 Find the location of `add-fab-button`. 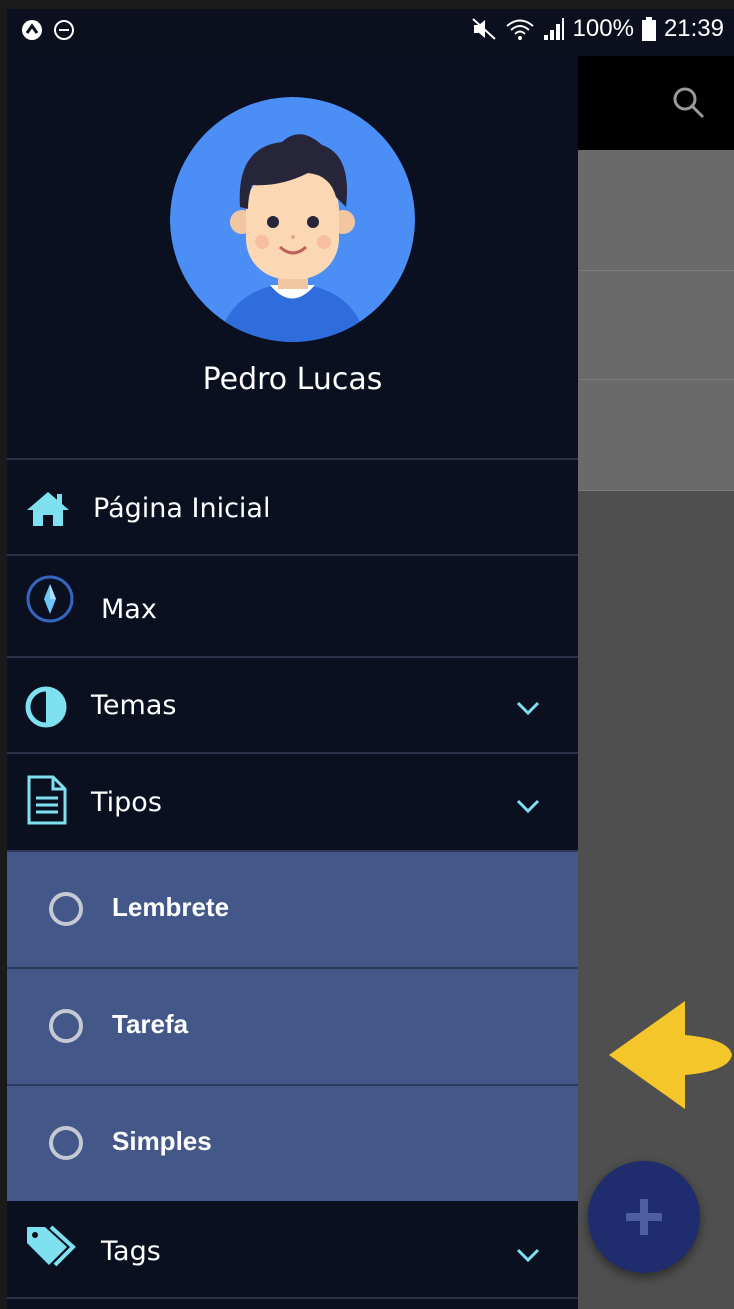

add-fab-button is located at coordinates (644, 1217).